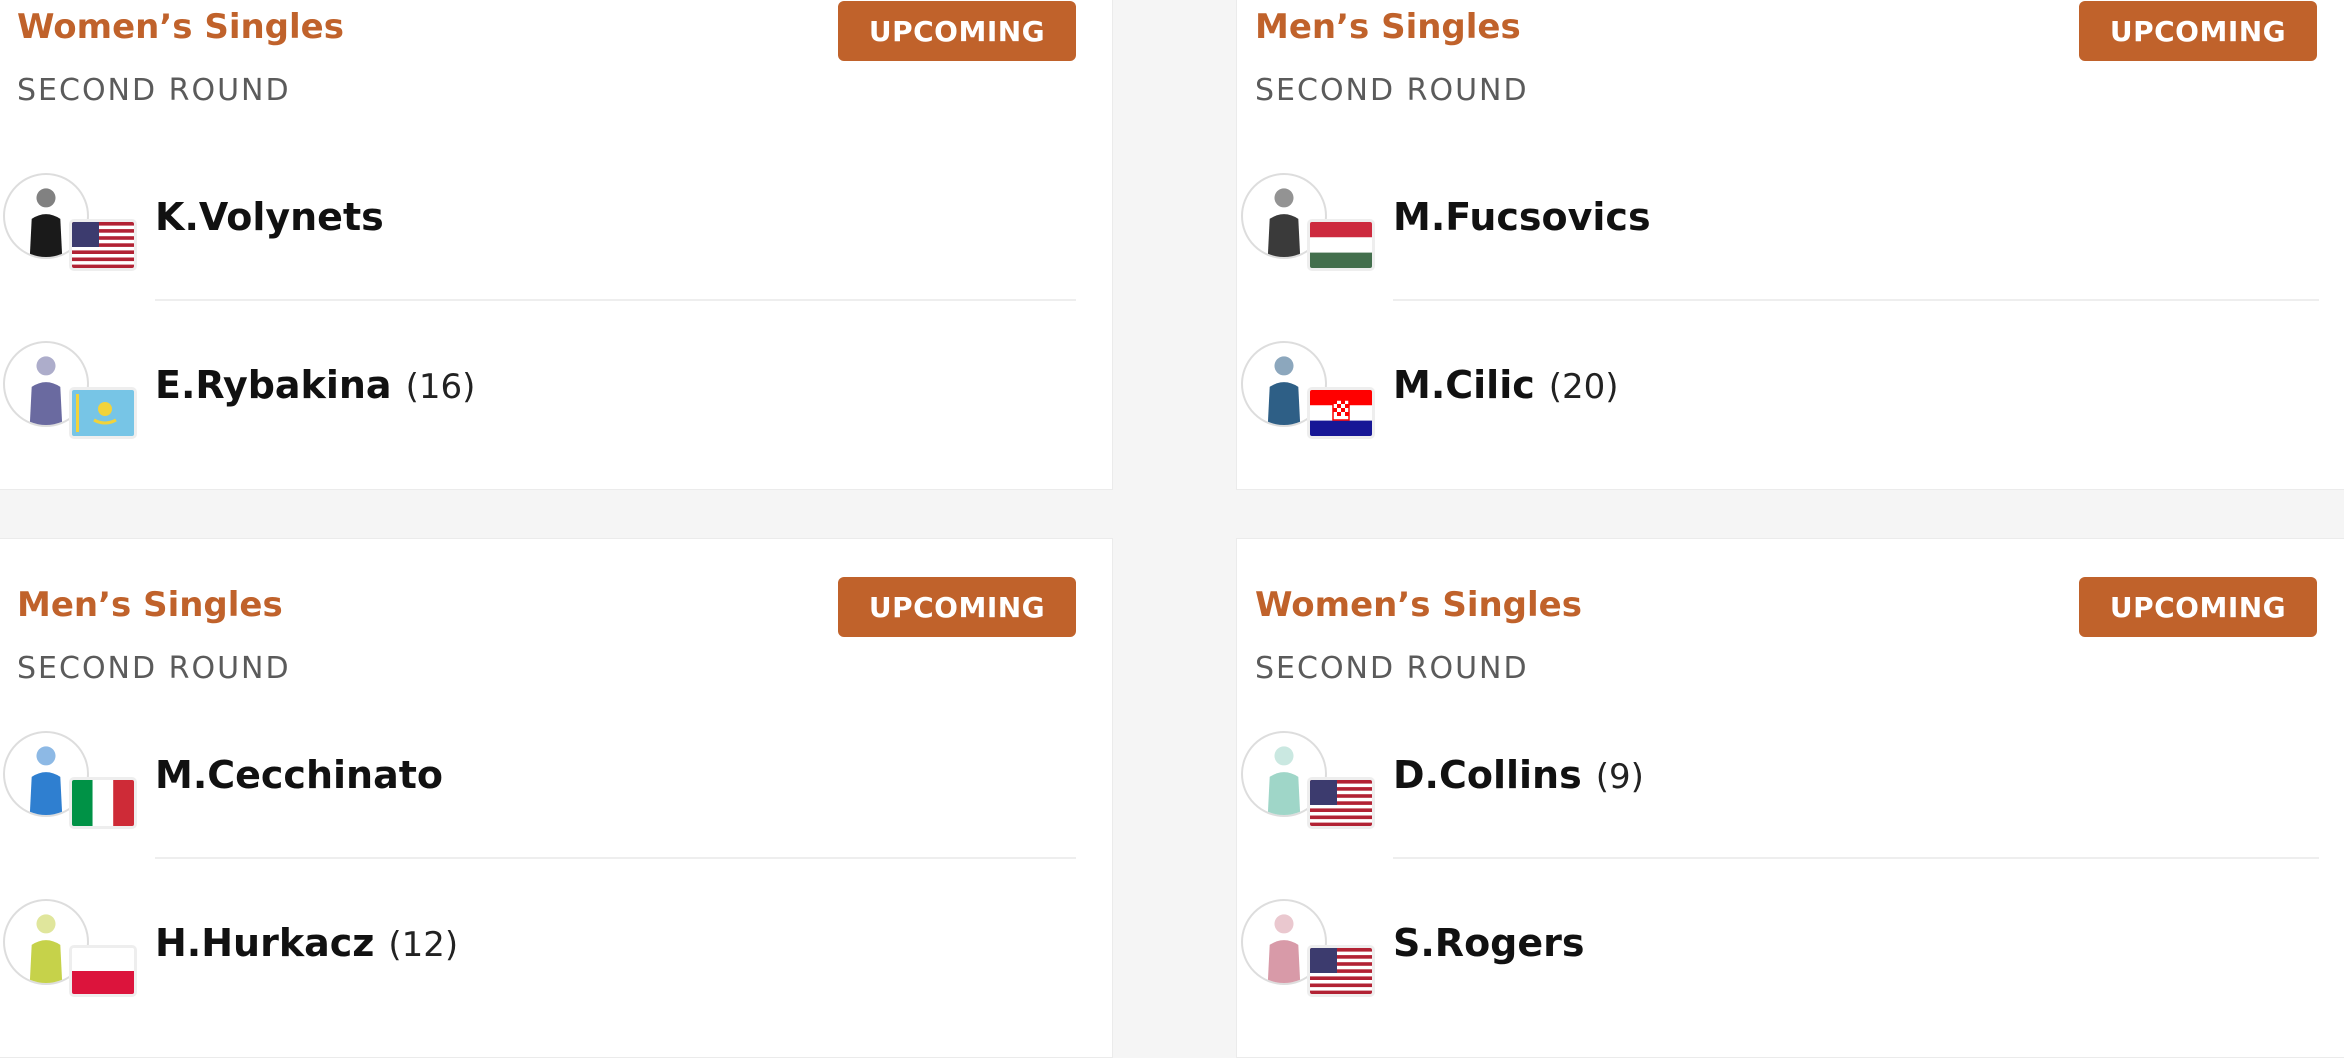  I want to click on player-row: K.Volynets, so click(556, 223).